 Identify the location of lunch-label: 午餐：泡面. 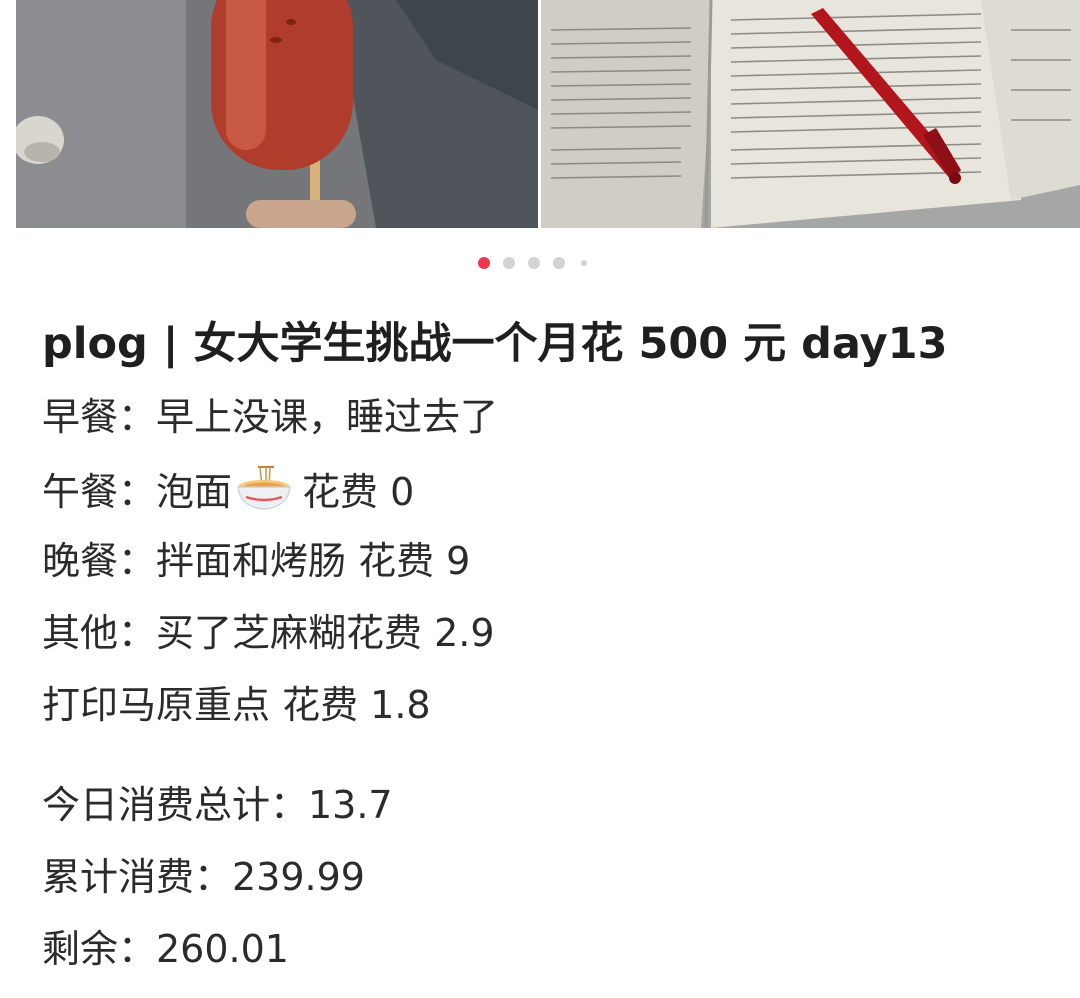
(137, 492).